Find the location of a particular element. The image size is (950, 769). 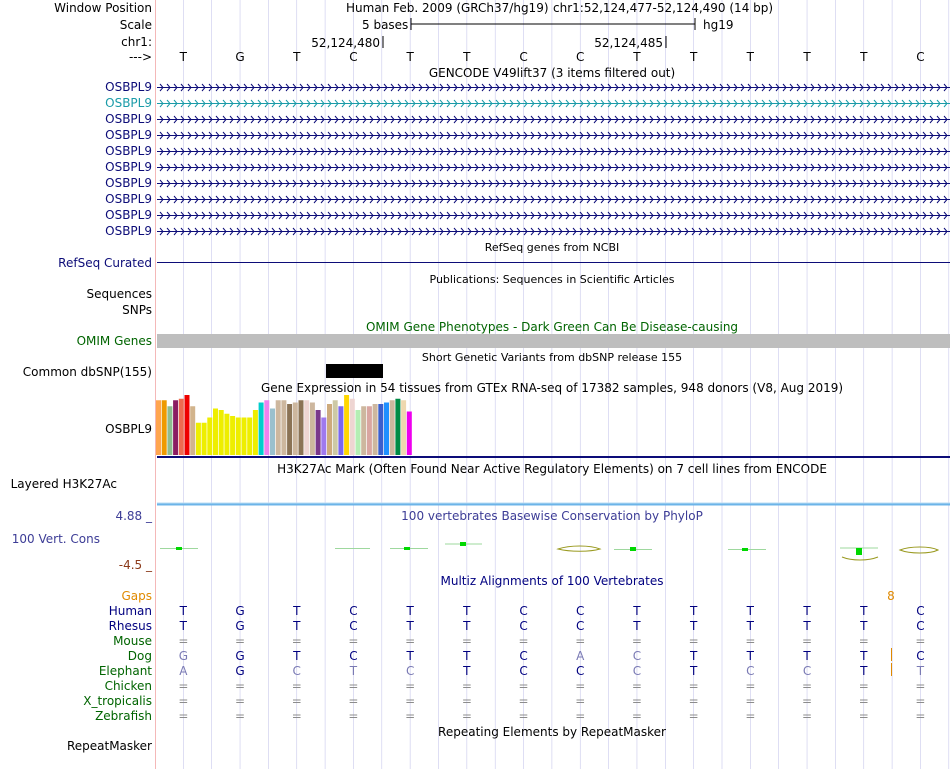

publications-snps-label: SNPs is located at coordinates (137, 310).